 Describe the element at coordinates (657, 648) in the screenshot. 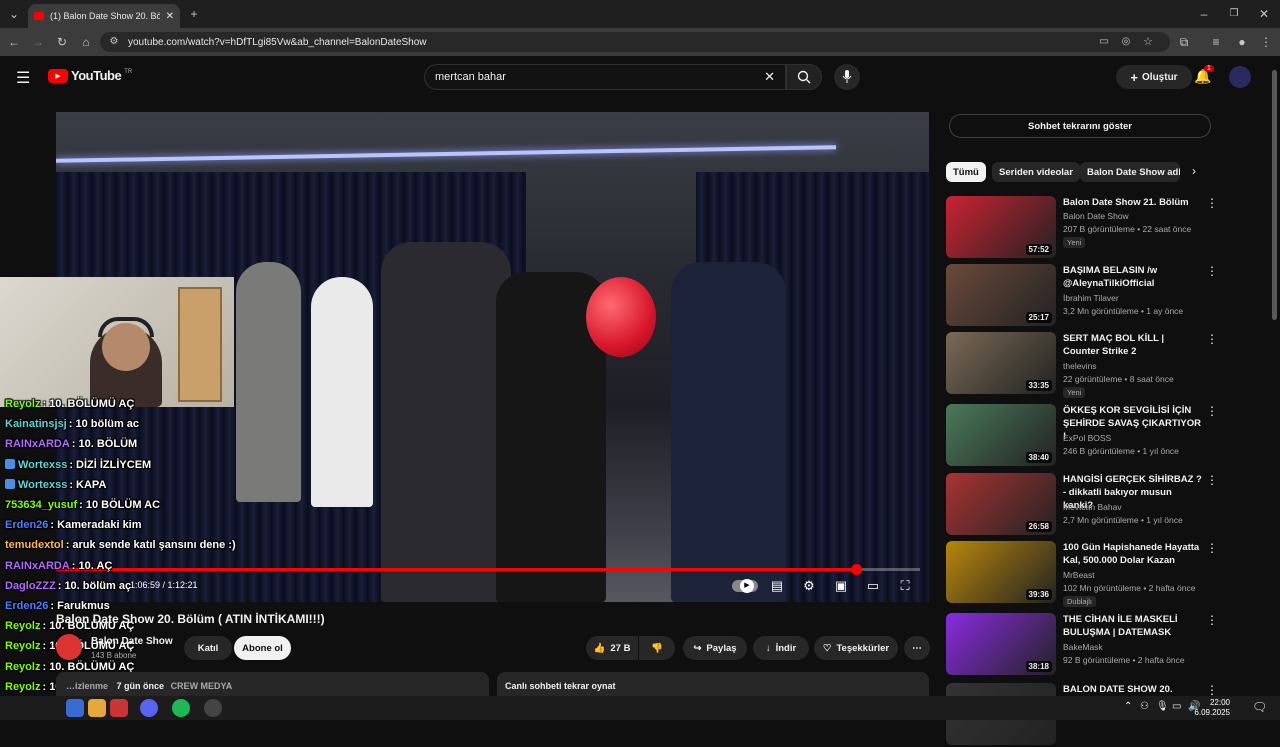

I see `dislike-button: 👎` at that location.